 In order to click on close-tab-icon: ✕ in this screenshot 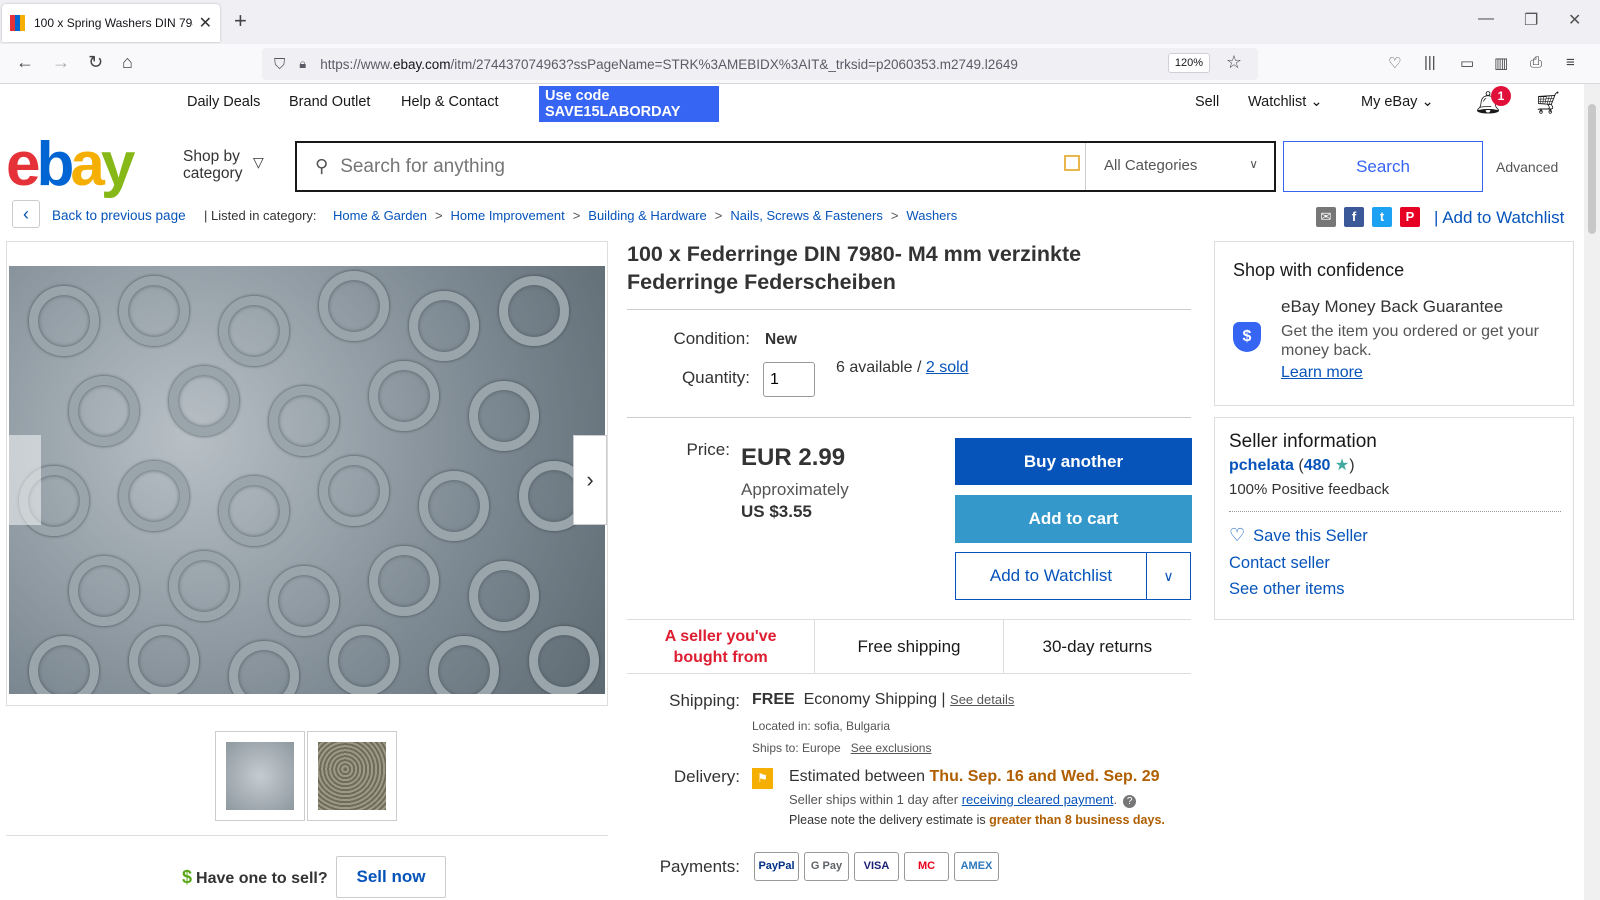, I will do `click(205, 23)`.